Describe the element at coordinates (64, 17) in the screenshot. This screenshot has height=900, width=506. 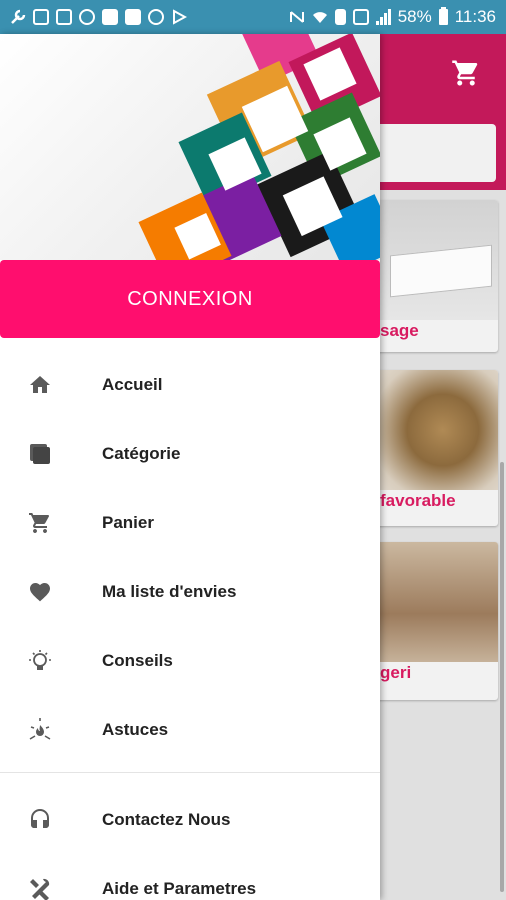
I see `gallery-icon` at that location.